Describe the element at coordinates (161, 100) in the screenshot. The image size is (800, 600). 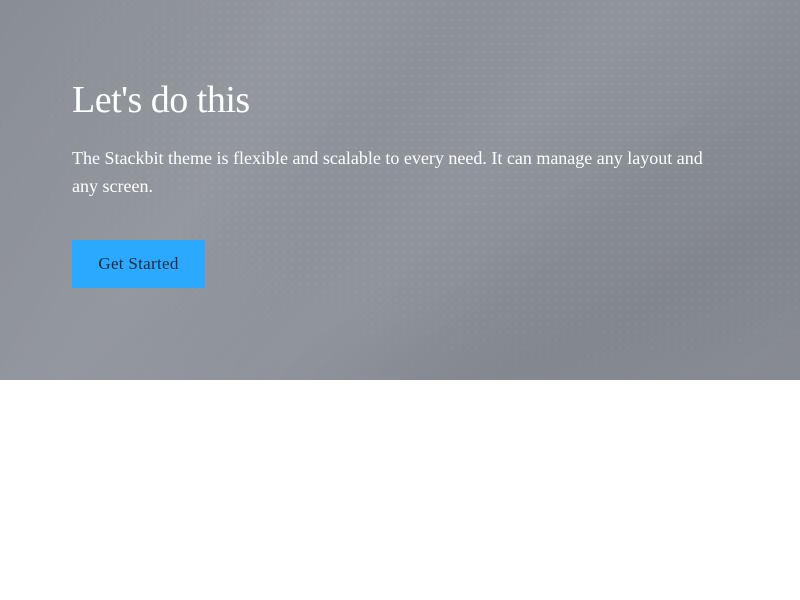
I see `hero-title: Let's do this` at that location.